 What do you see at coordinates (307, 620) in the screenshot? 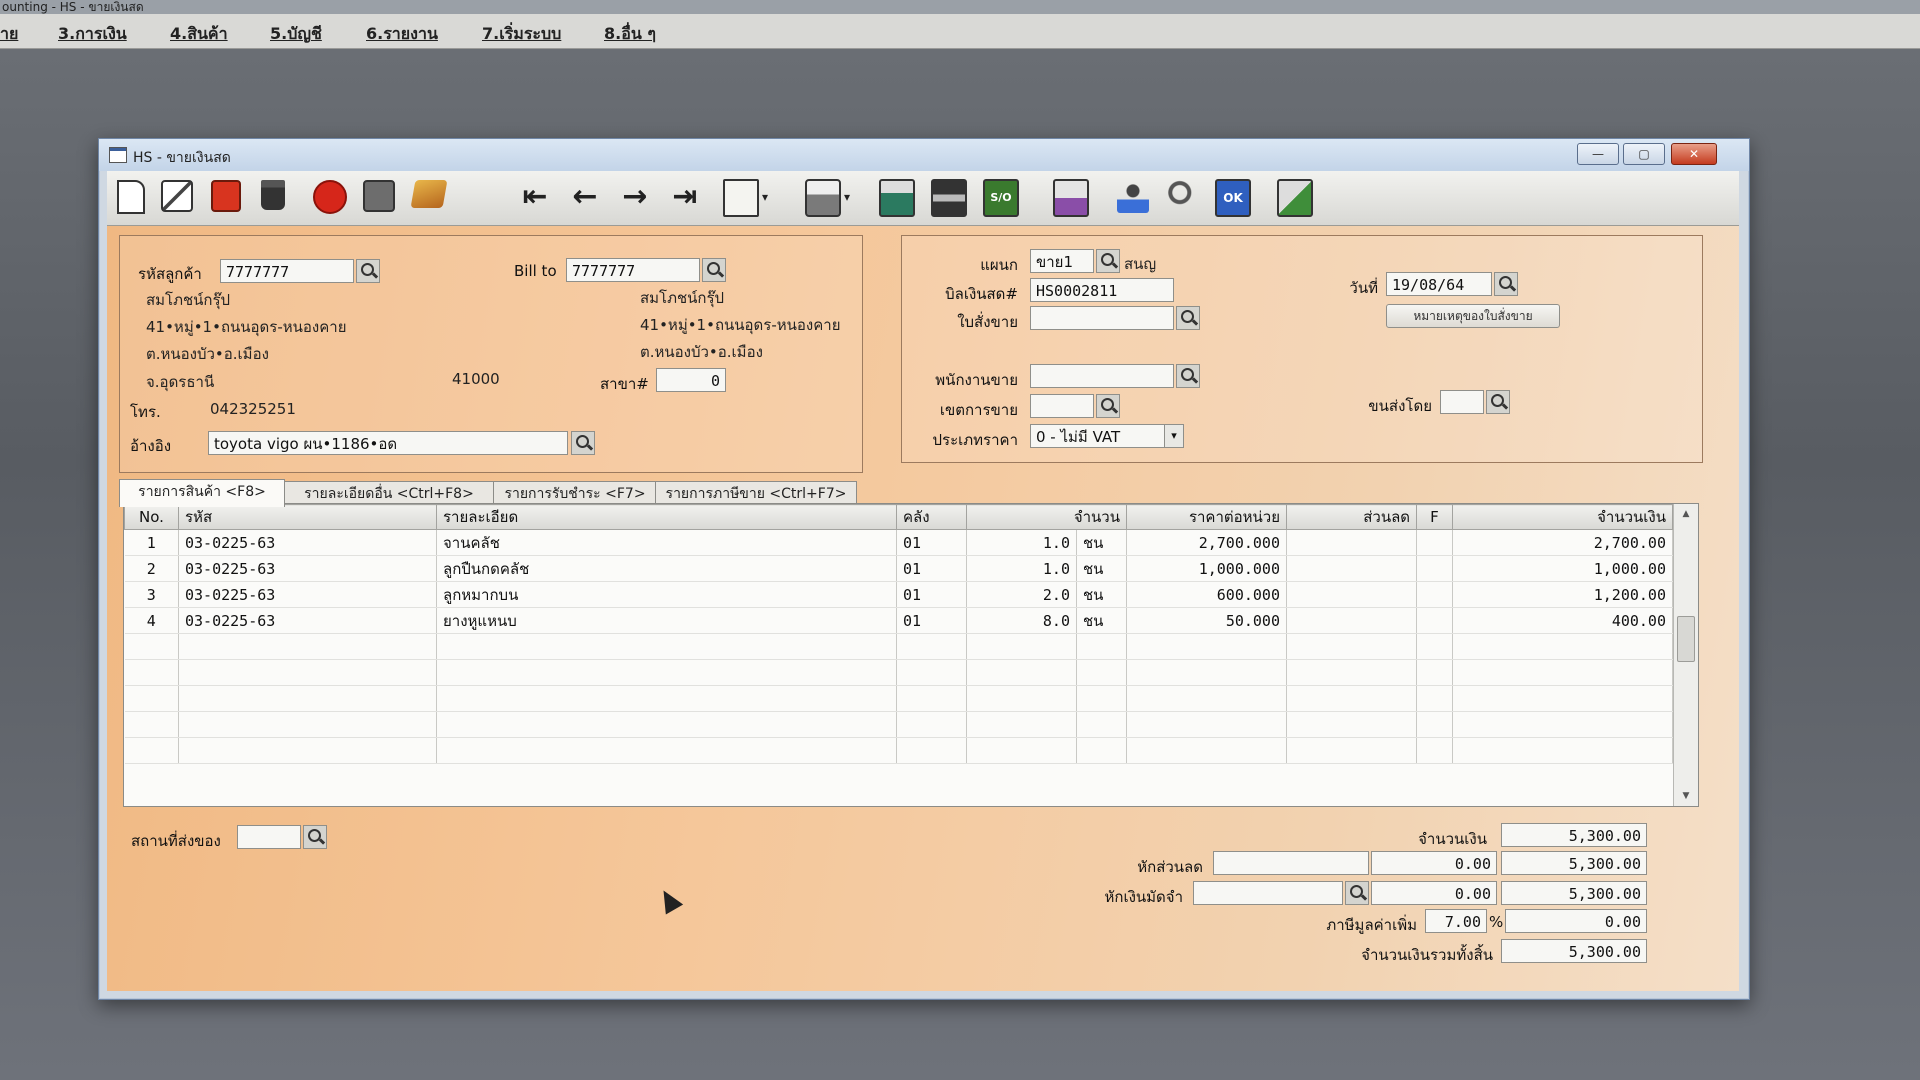
I see `cell-code: 03-0225-63` at bounding box center [307, 620].